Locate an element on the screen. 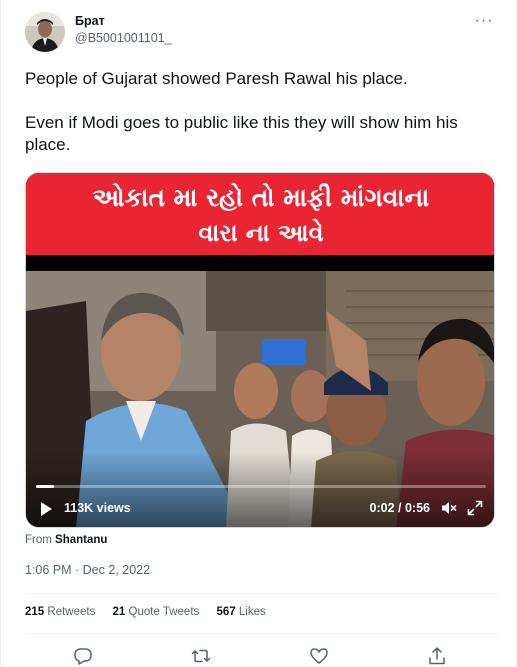 The height and width of the screenshot is (667, 517). like-icon is located at coordinates (319, 656).